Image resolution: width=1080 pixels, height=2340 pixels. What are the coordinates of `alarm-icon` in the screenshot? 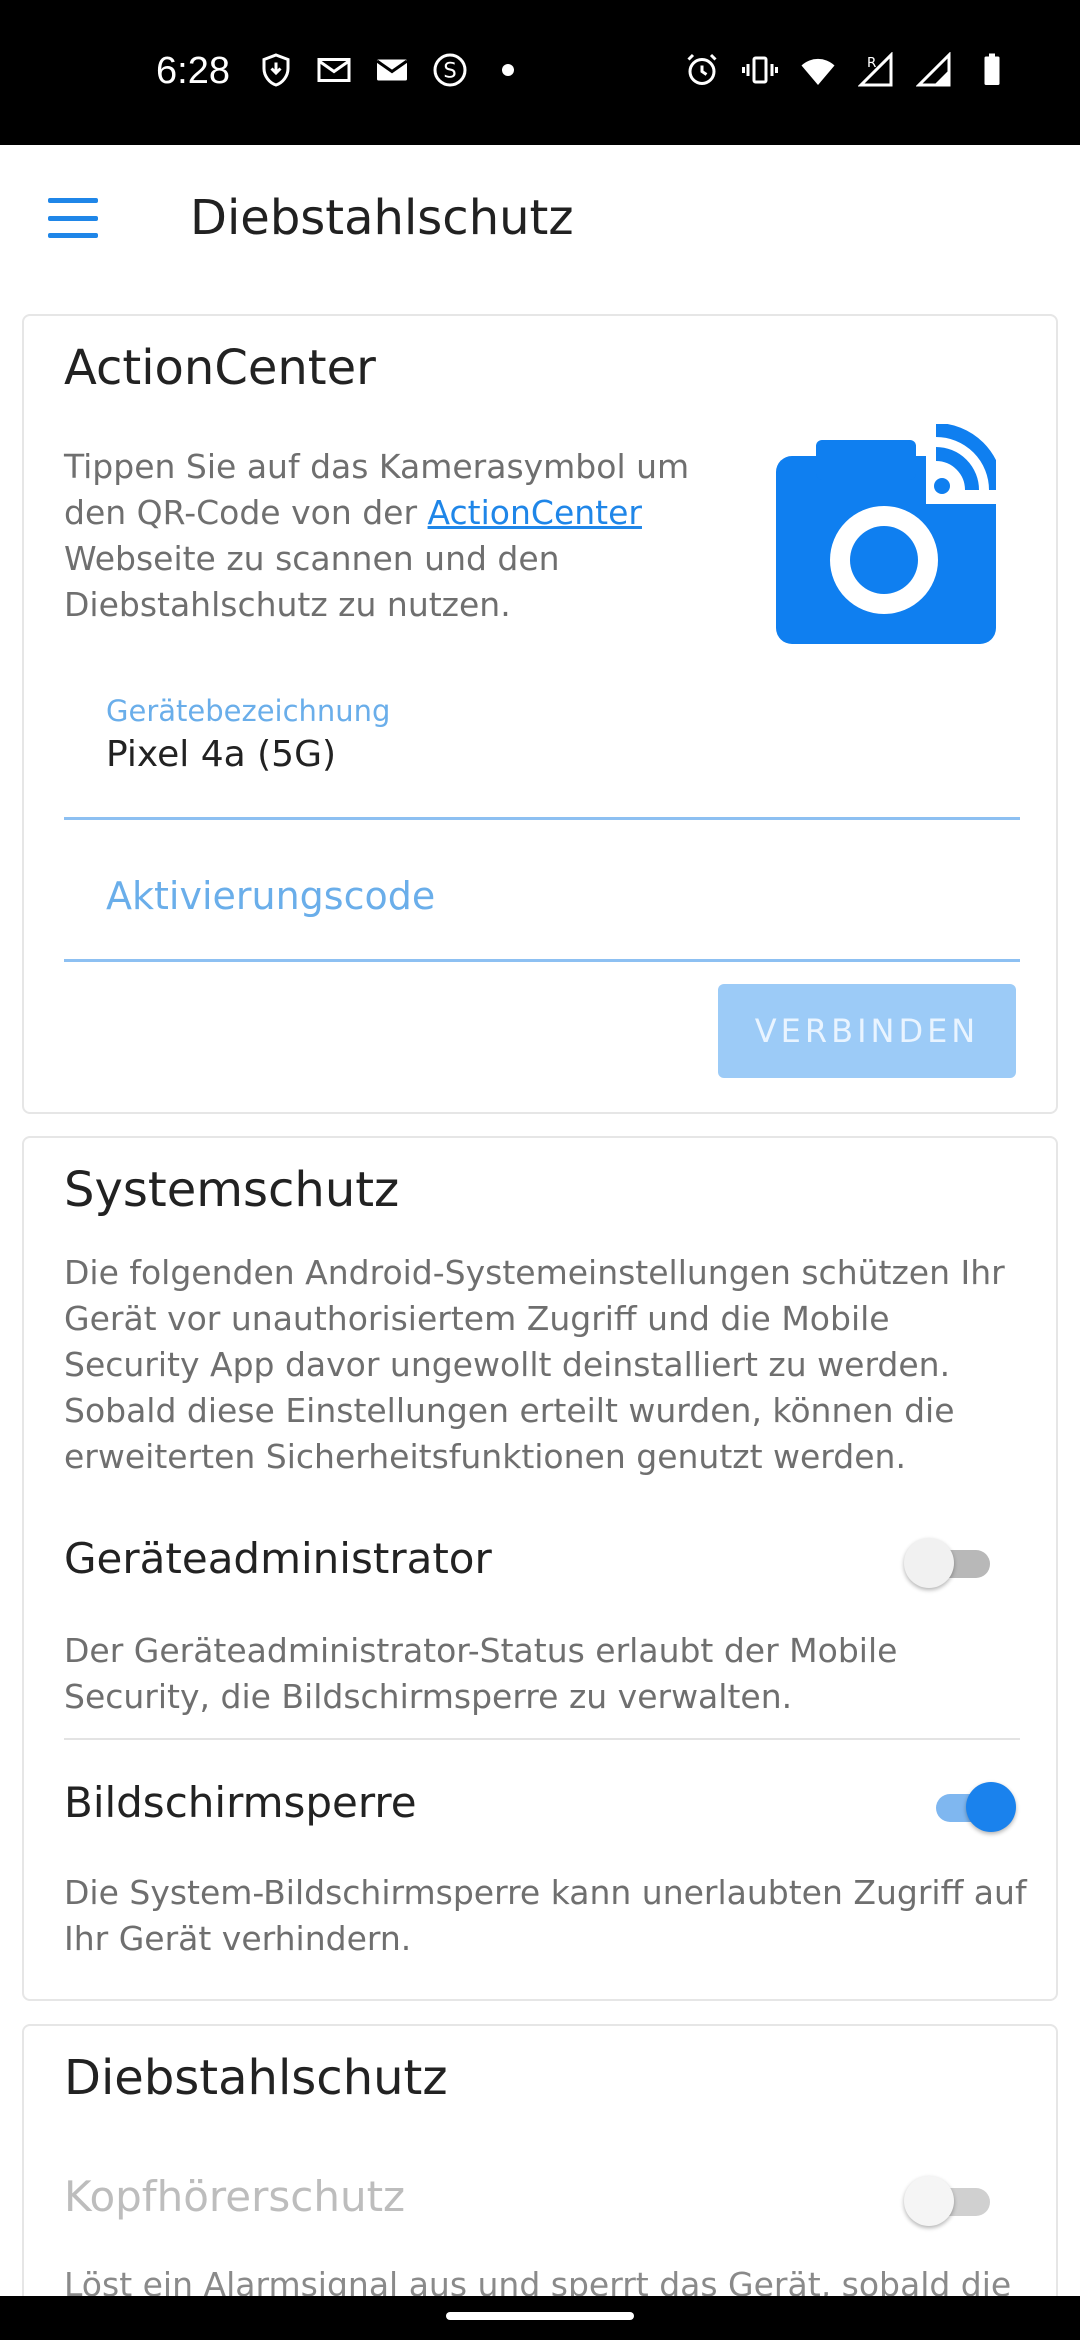 It's located at (702, 69).